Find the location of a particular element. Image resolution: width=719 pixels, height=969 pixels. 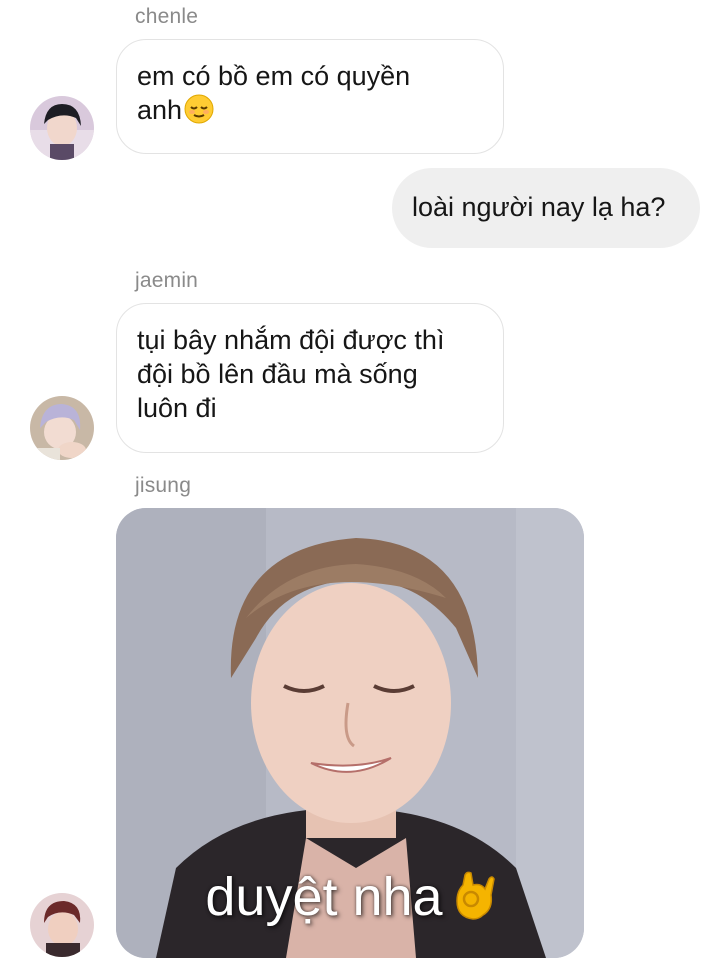

avatar-chenle is located at coordinates (62, 128).